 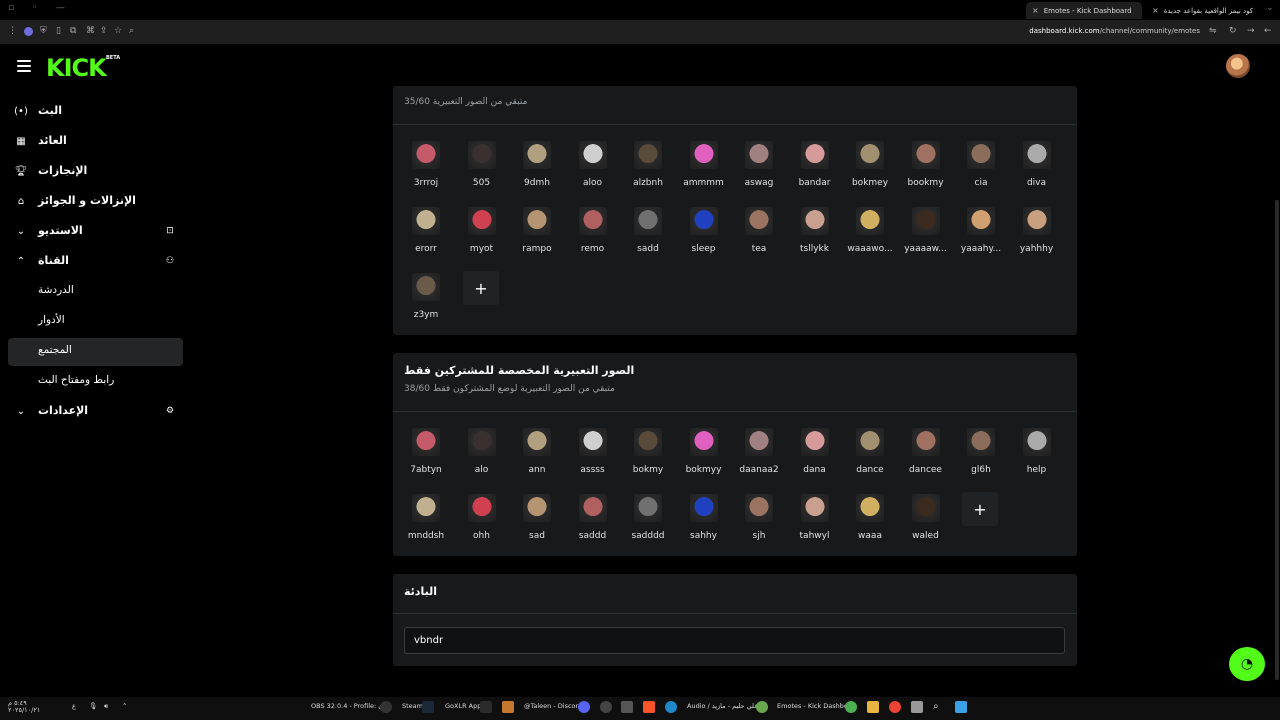 What do you see at coordinates (93, 706) in the screenshot?
I see `mic-icon: 🎙︎` at bounding box center [93, 706].